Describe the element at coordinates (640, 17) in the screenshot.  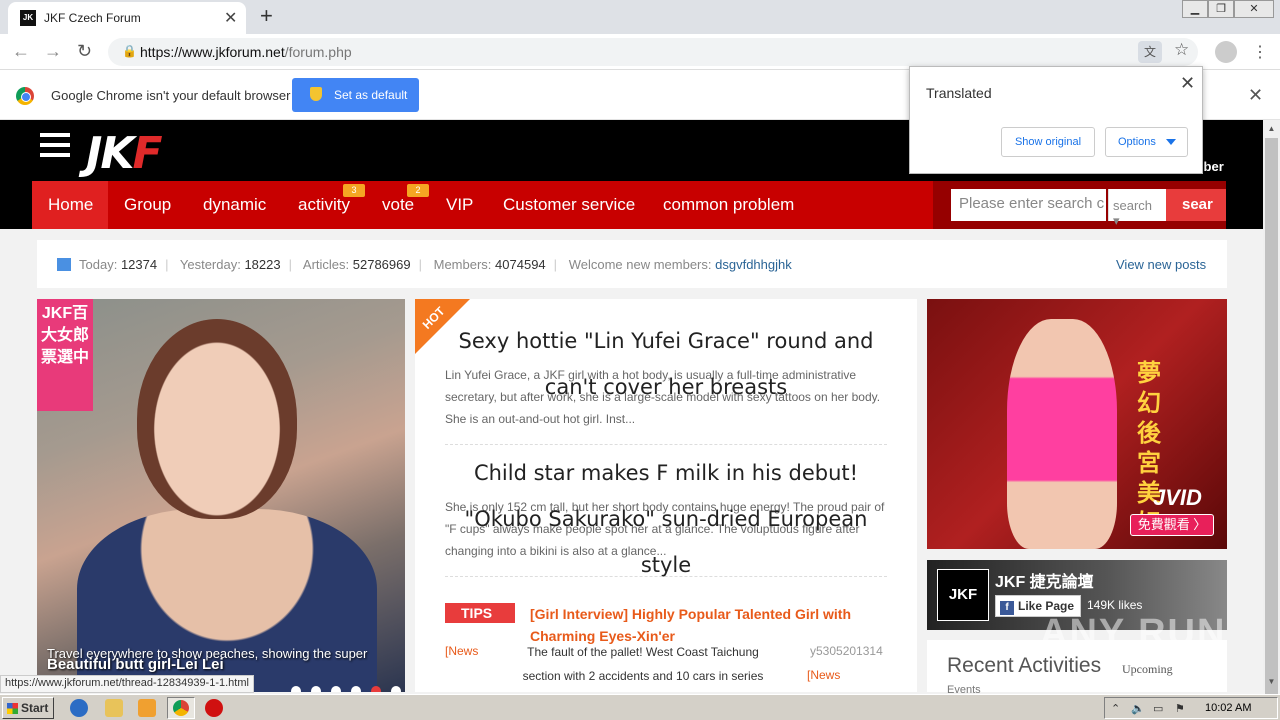
I see `tab-strip: JK JKF Czech Forum ✕ + ▁ ❐ ✕` at that location.